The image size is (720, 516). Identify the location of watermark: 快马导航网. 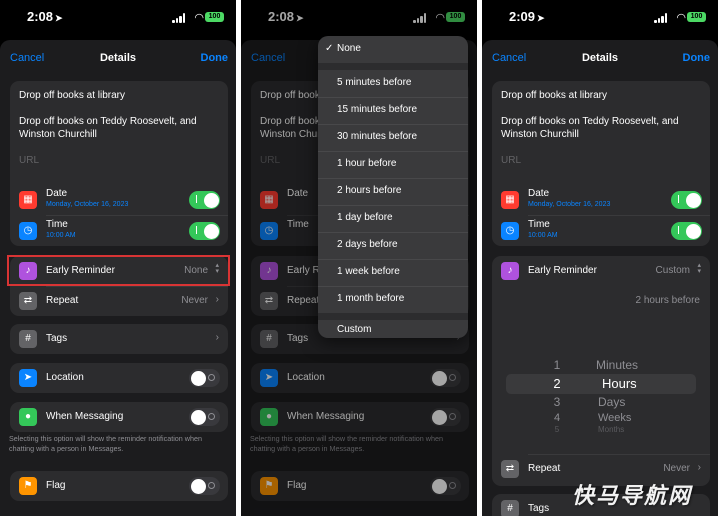
(631, 495).